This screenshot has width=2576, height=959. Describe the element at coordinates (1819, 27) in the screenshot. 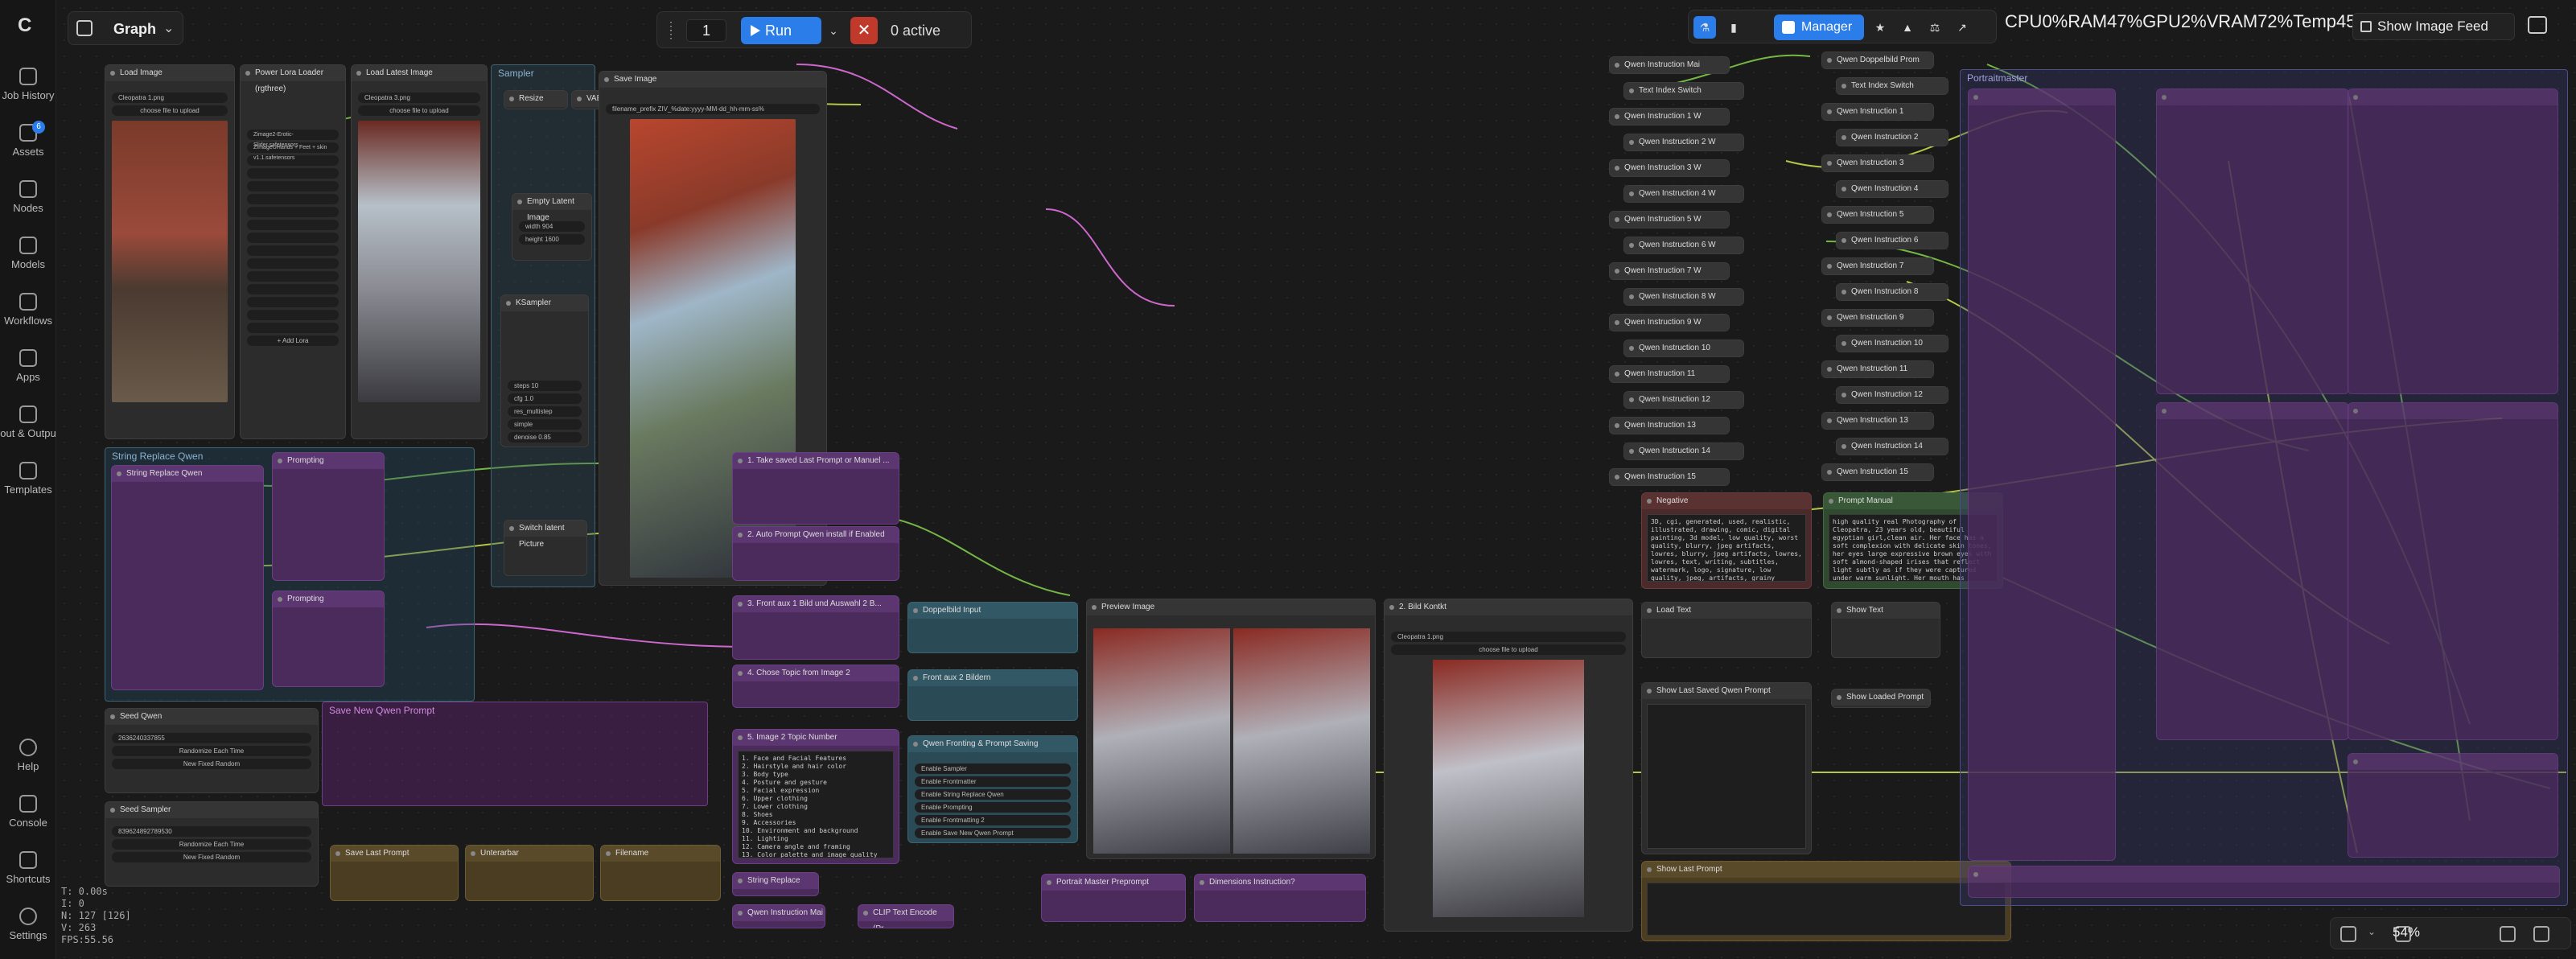

I see `manager-button: Manager` at that location.